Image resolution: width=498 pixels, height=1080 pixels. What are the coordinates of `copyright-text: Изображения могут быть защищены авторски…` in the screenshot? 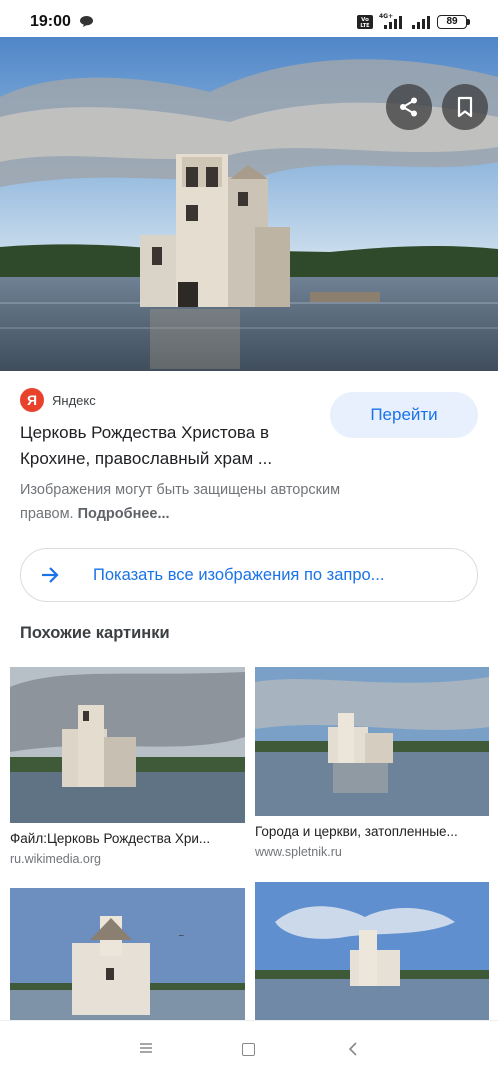 It's located at (180, 502).